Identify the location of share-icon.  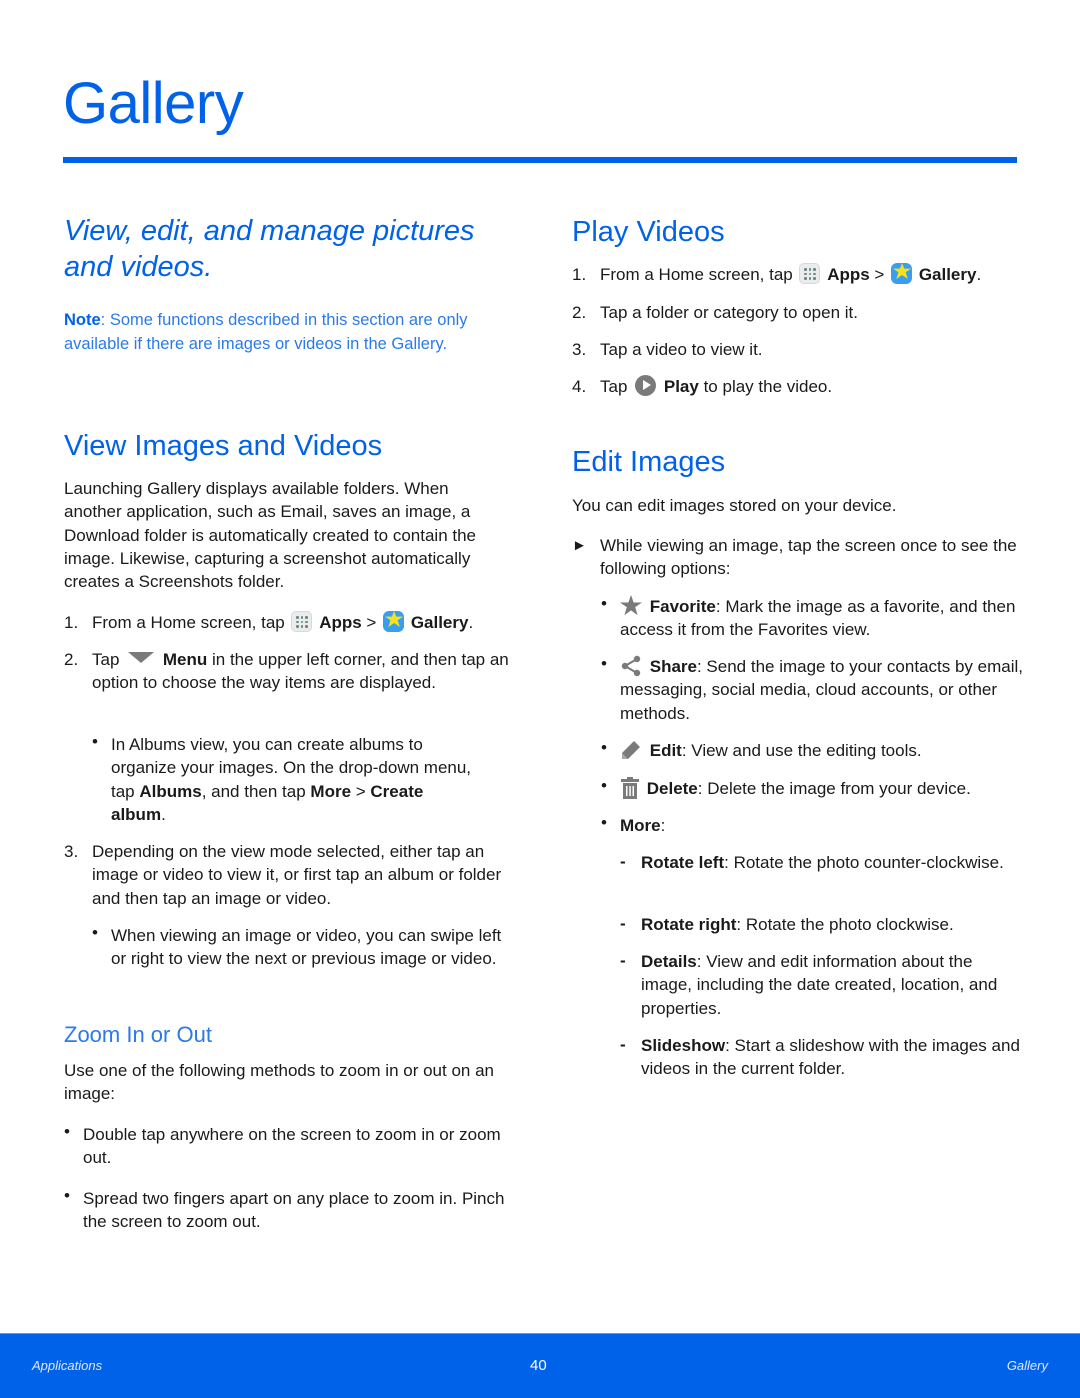
(631, 666).